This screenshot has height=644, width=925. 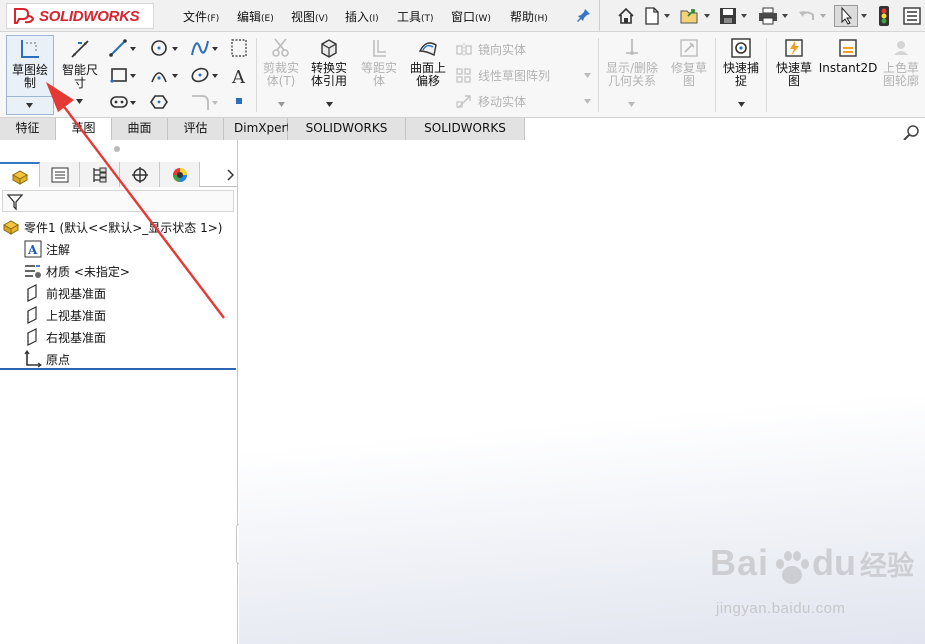 What do you see at coordinates (30, 49) in the screenshot?
I see `sketch-icon` at bounding box center [30, 49].